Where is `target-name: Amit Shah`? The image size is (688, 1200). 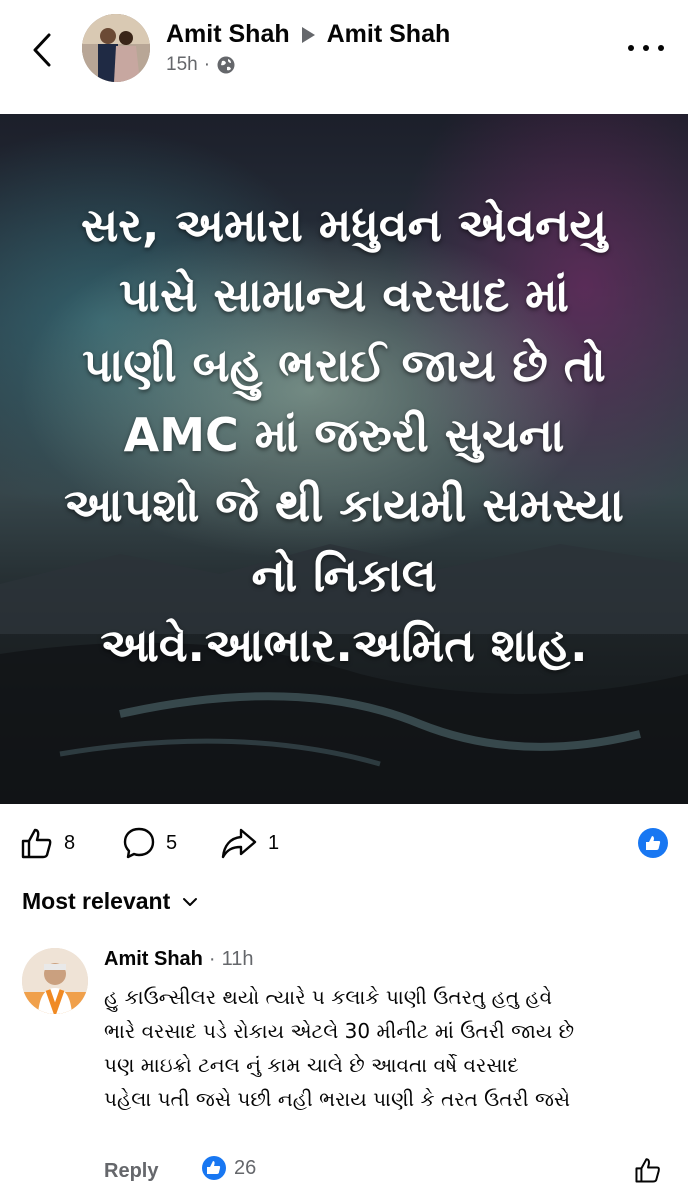
target-name: Amit Shah is located at coordinates (389, 34).